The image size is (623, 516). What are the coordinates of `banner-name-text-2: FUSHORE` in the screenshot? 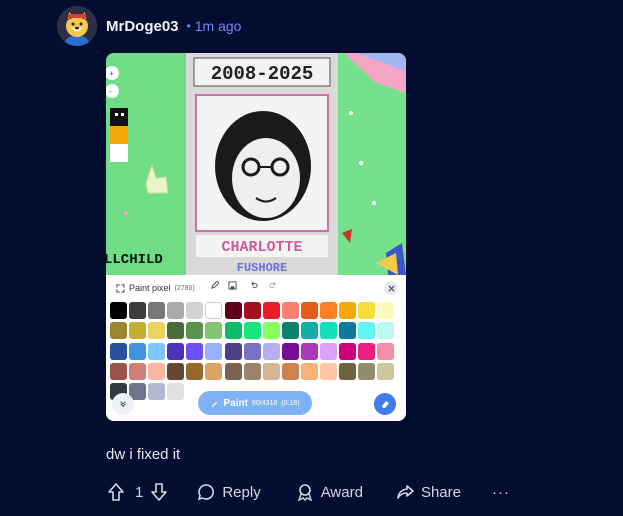 It's located at (262, 268).